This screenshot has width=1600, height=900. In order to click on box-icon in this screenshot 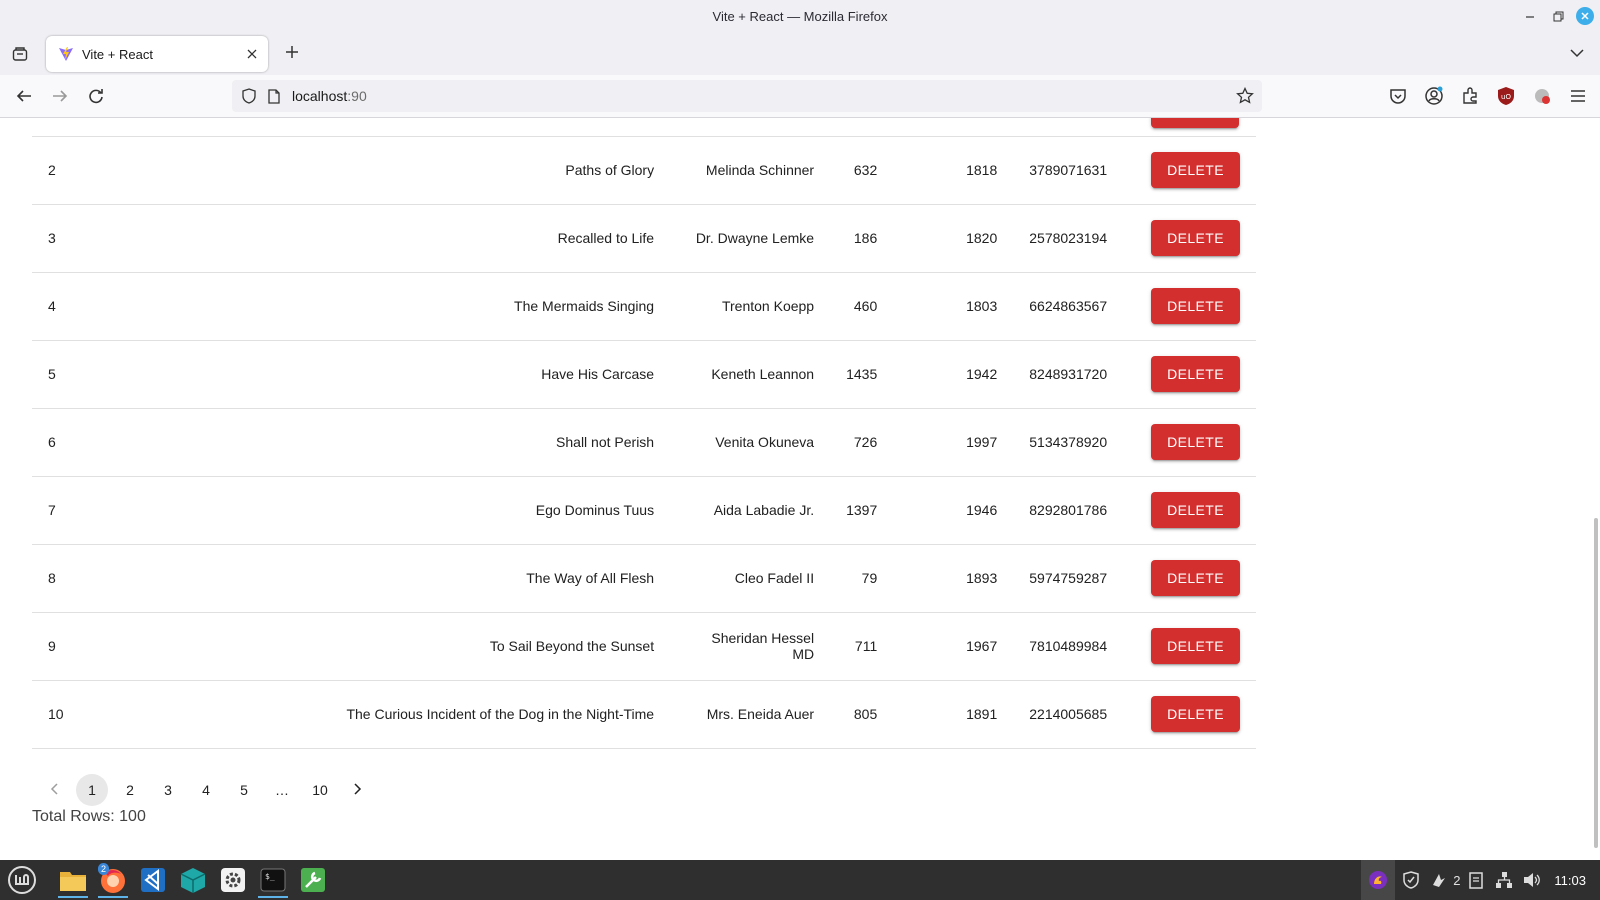, I will do `click(193, 880)`.